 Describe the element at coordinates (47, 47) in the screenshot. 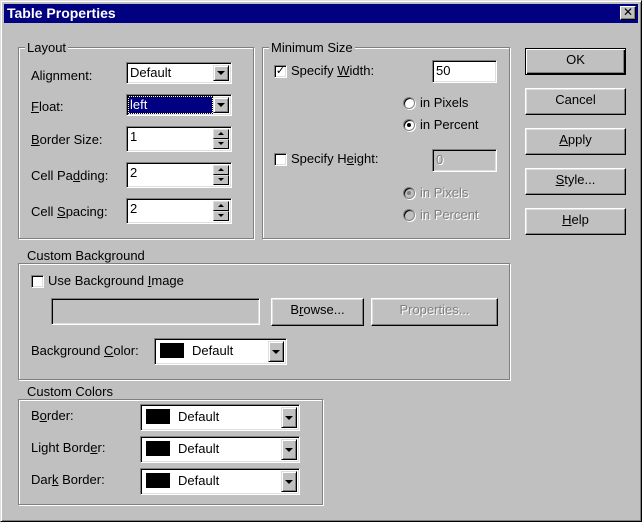

I see `layout-legend: Layout` at that location.